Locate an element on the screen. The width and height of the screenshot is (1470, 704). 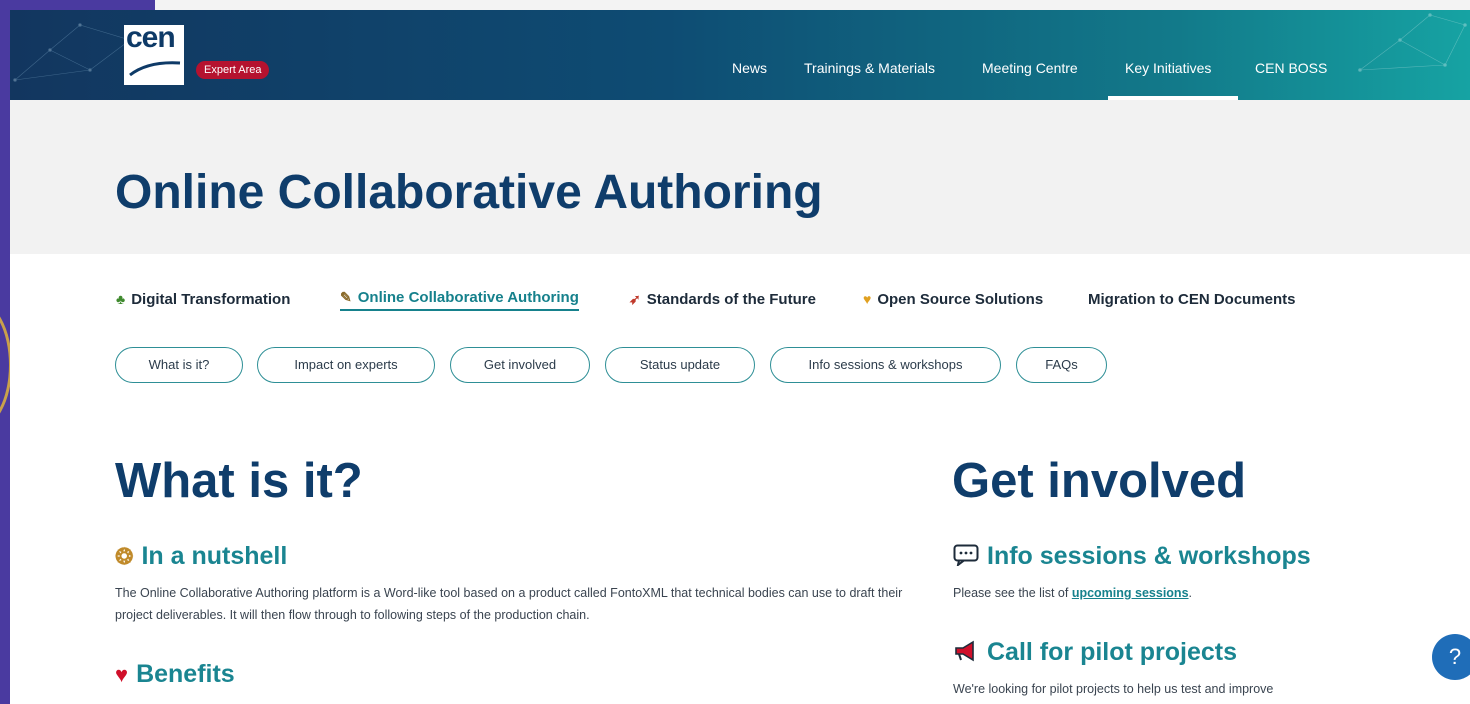
window-top-strip is located at coordinates (812, 5).